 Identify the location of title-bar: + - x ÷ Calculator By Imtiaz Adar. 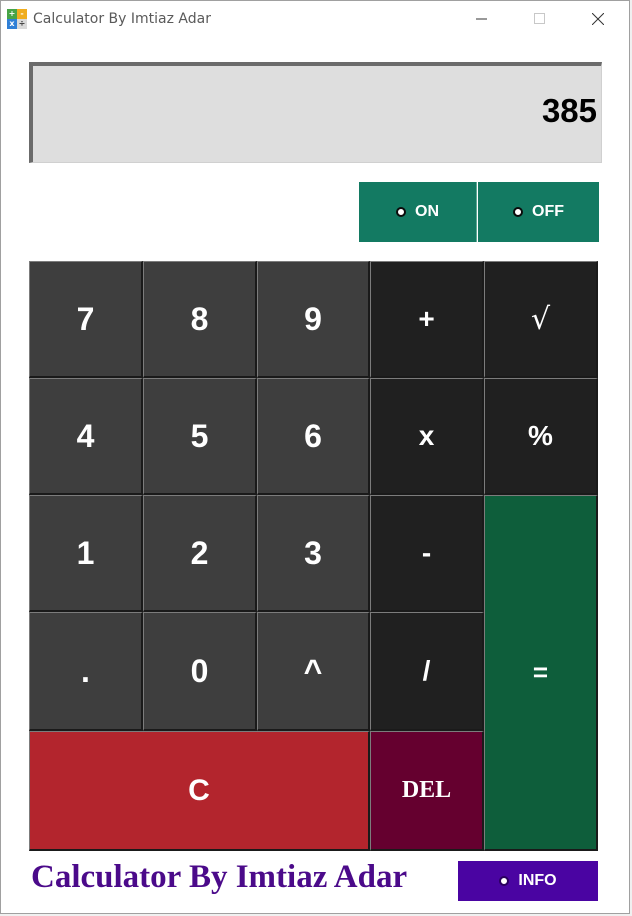
(315, 19).